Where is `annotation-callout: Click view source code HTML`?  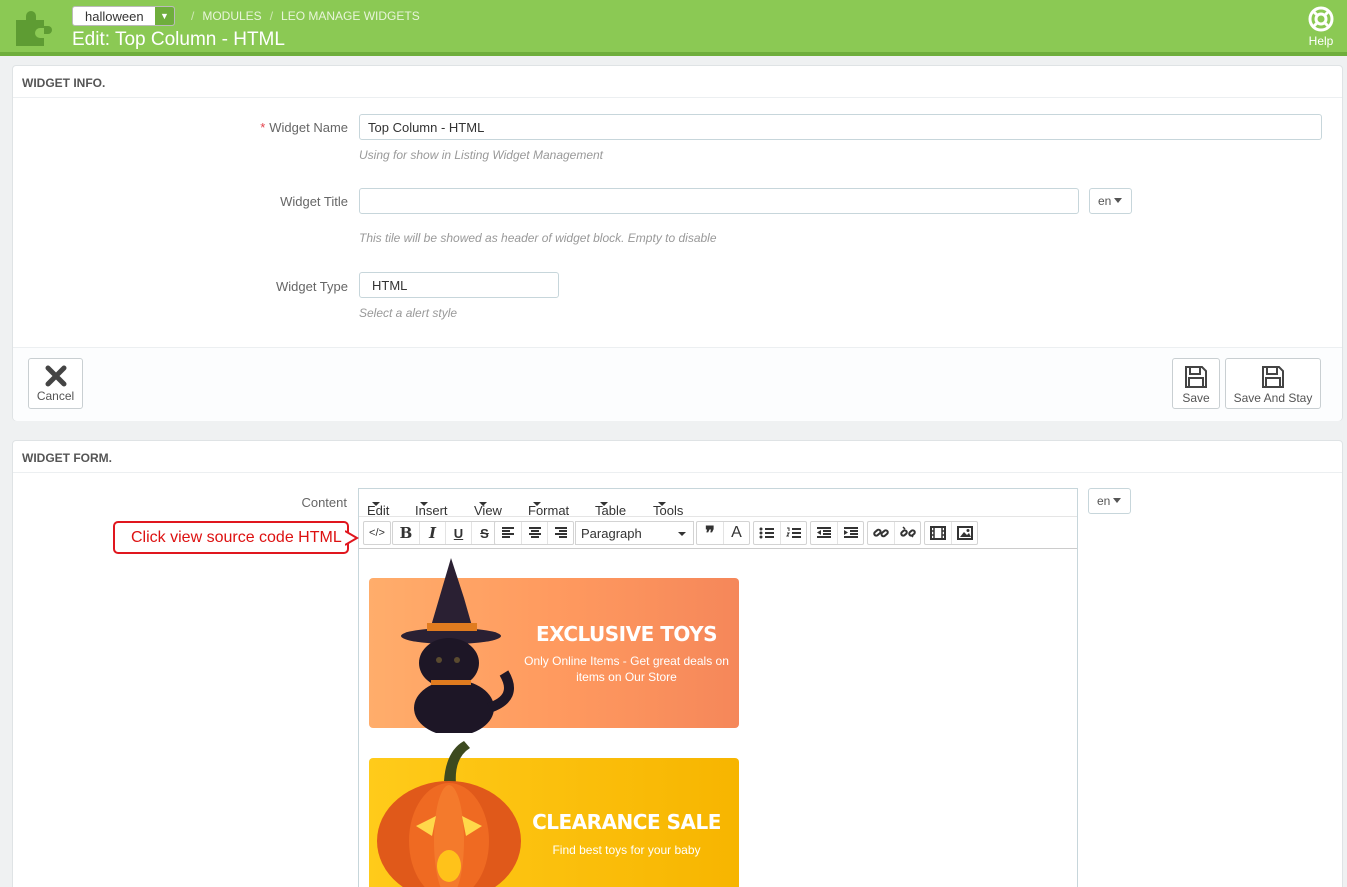 annotation-callout: Click view source code HTML is located at coordinates (236, 537).